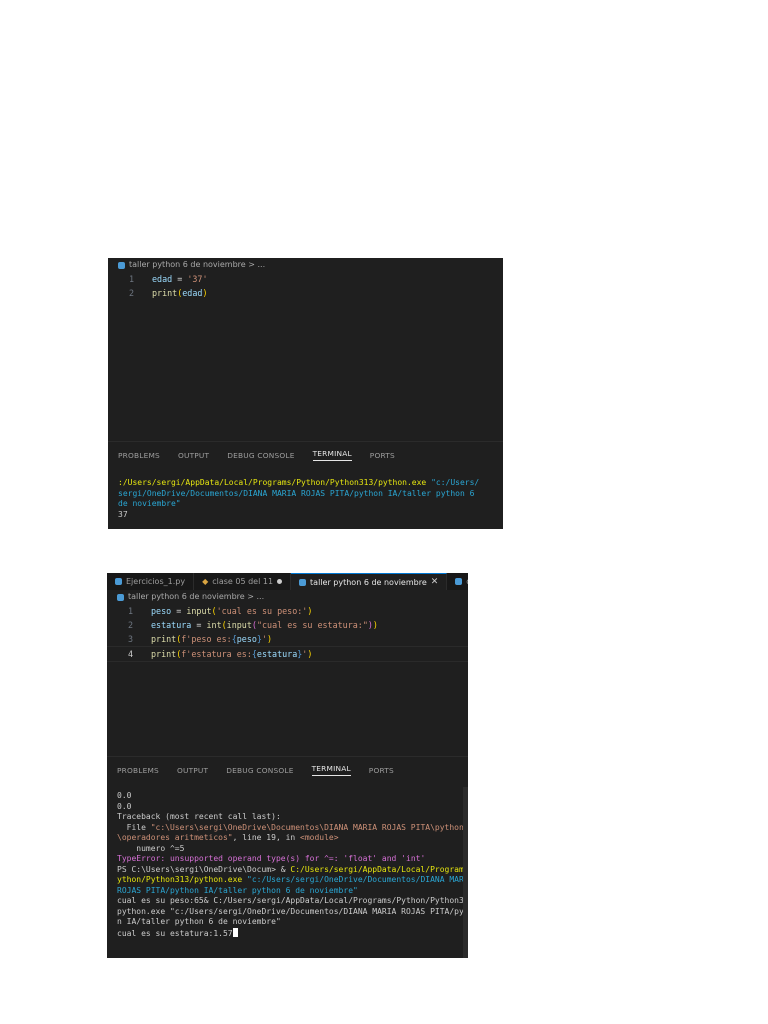 This screenshot has height=1024, width=768. What do you see at coordinates (199, 816) in the screenshot?
I see `terminal-text: Traceback (most recent call last):` at bounding box center [199, 816].